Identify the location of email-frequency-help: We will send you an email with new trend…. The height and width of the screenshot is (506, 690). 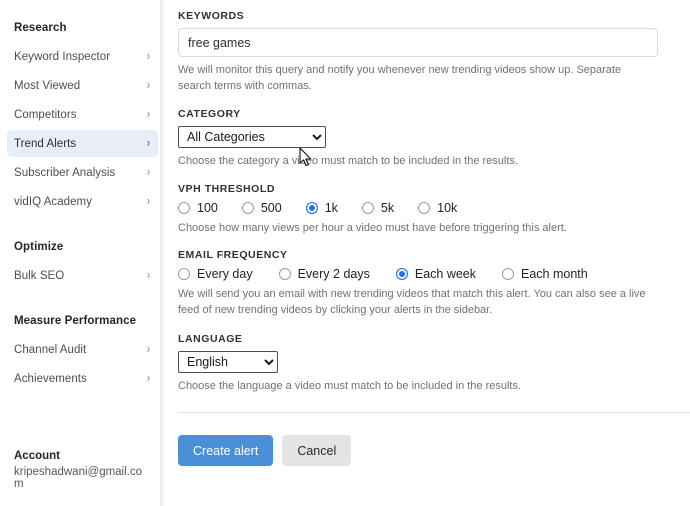
(412, 302).